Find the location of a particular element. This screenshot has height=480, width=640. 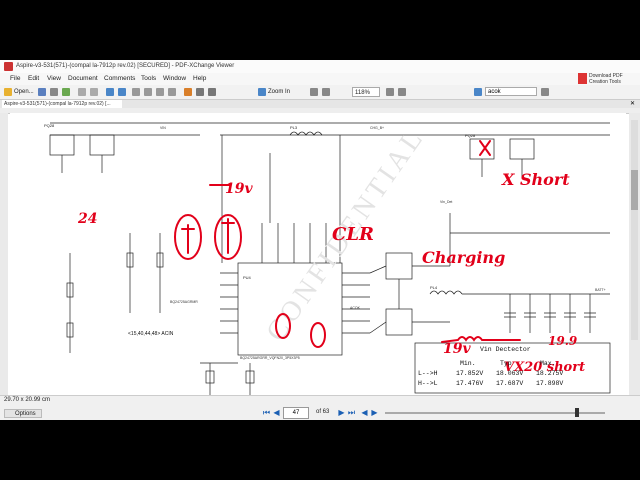

pdf-creation-icon is located at coordinates (582, 78).